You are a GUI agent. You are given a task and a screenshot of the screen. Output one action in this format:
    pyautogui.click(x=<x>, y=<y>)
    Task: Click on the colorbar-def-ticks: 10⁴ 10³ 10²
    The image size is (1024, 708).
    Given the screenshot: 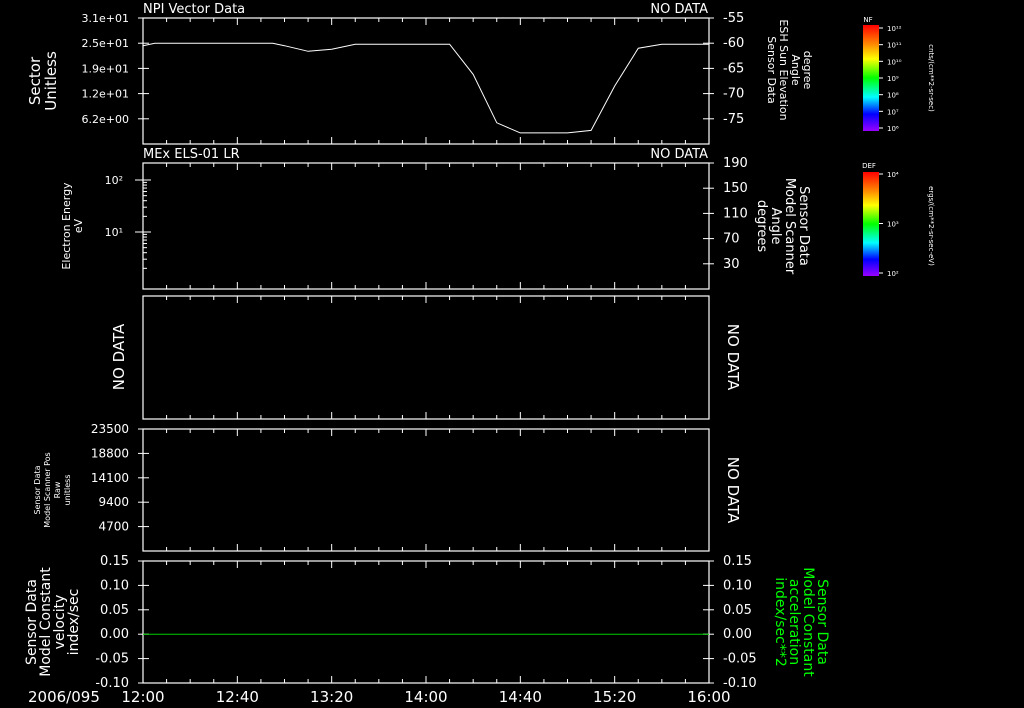 What is the action you would take?
    pyautogui.click(x=889, y=224)
    